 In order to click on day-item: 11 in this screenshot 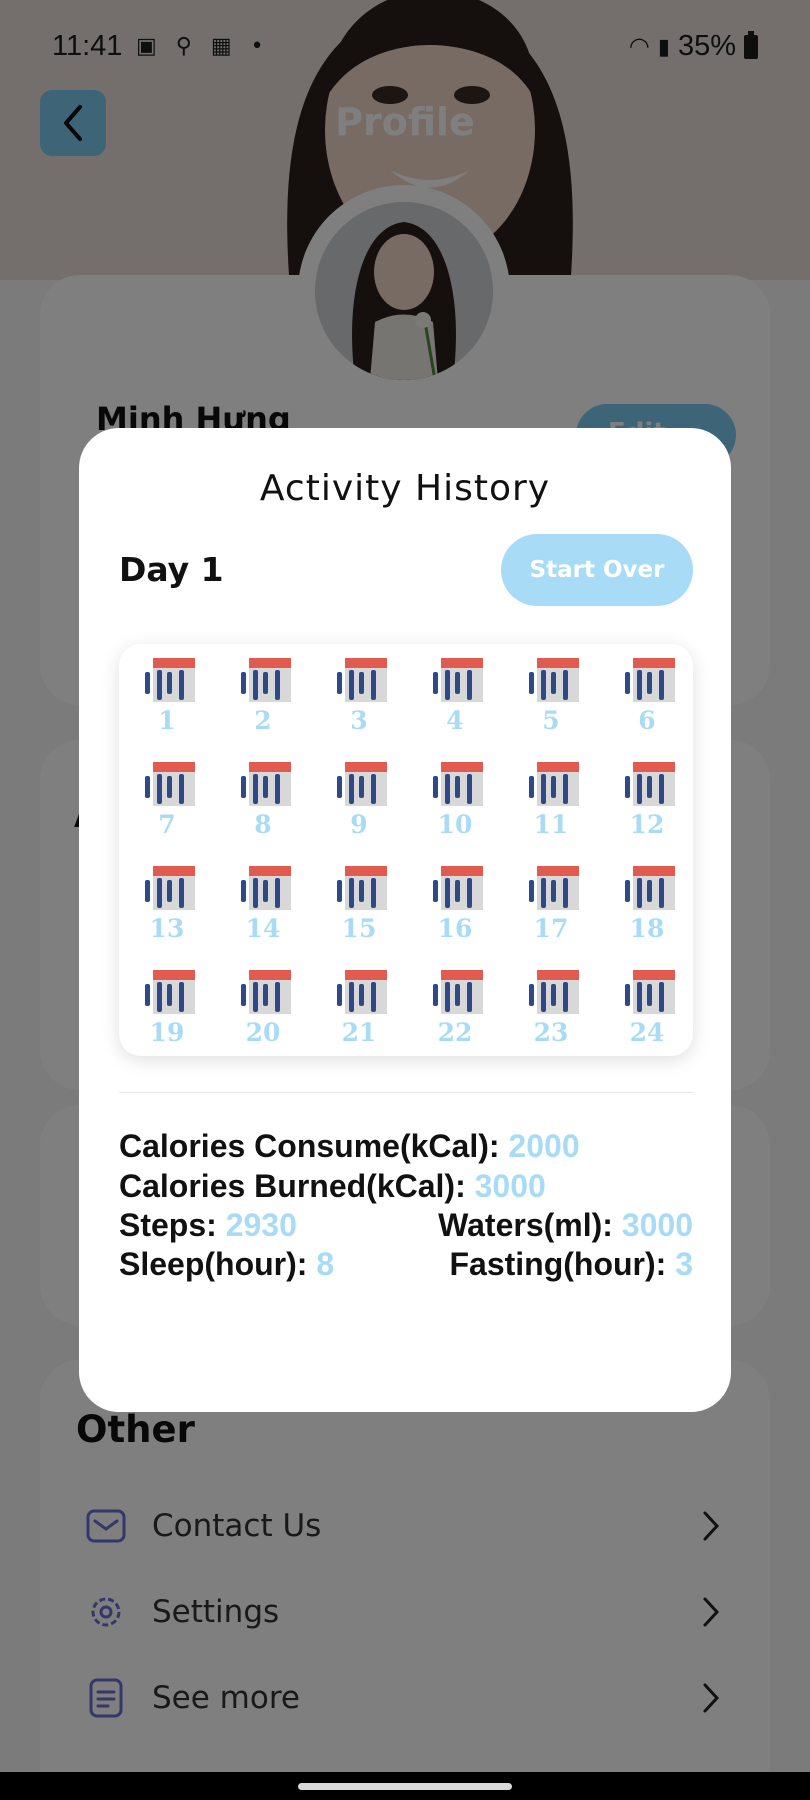, I will do `click(551, 802)`.